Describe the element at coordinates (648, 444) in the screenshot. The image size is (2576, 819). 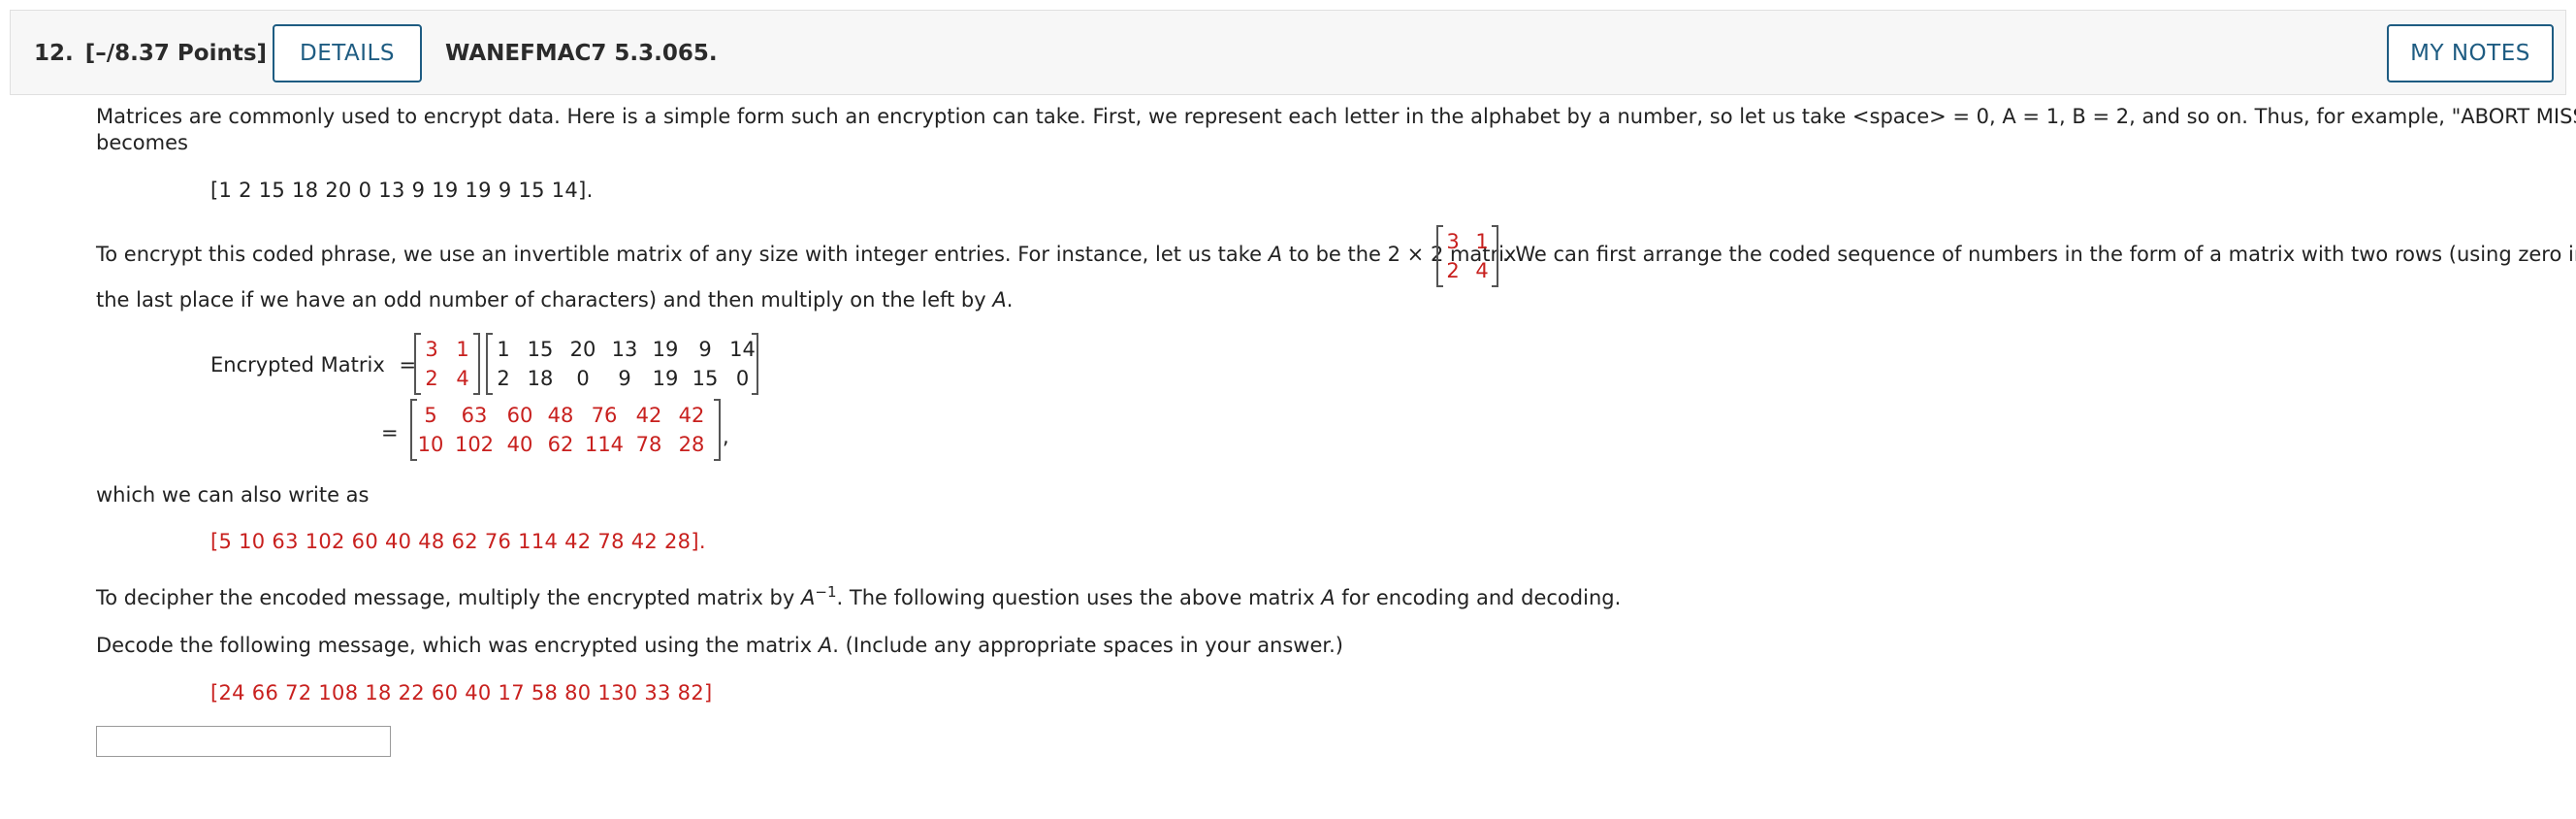
I see `matrix-cell: 78` at that location.